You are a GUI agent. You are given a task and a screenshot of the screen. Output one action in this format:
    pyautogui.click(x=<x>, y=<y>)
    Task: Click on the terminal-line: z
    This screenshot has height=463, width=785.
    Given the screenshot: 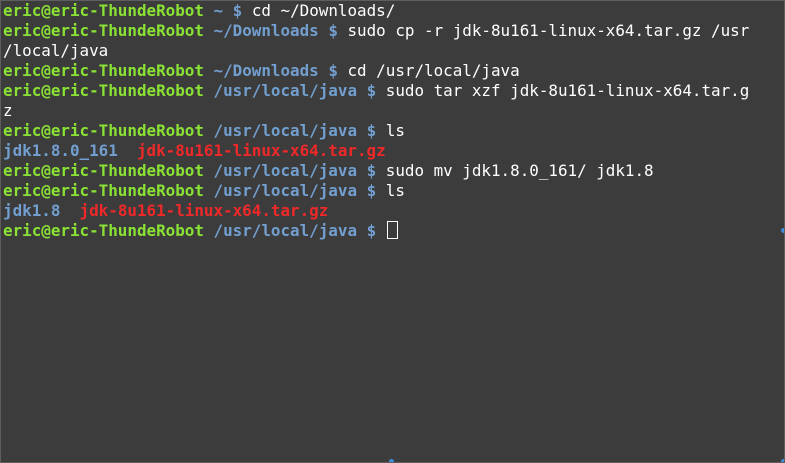 What is the action you would take?
    pyautogui.click(x=391, y=111)
    